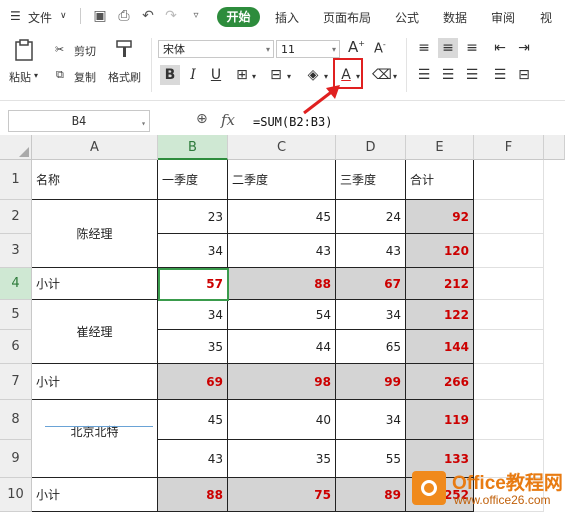 The width and height of the screenshot is (565, 516). What do you see at coordinates (85, 51) in the screenshot?
I see `cut-button: 剪切` at bounding box center [85, 51].